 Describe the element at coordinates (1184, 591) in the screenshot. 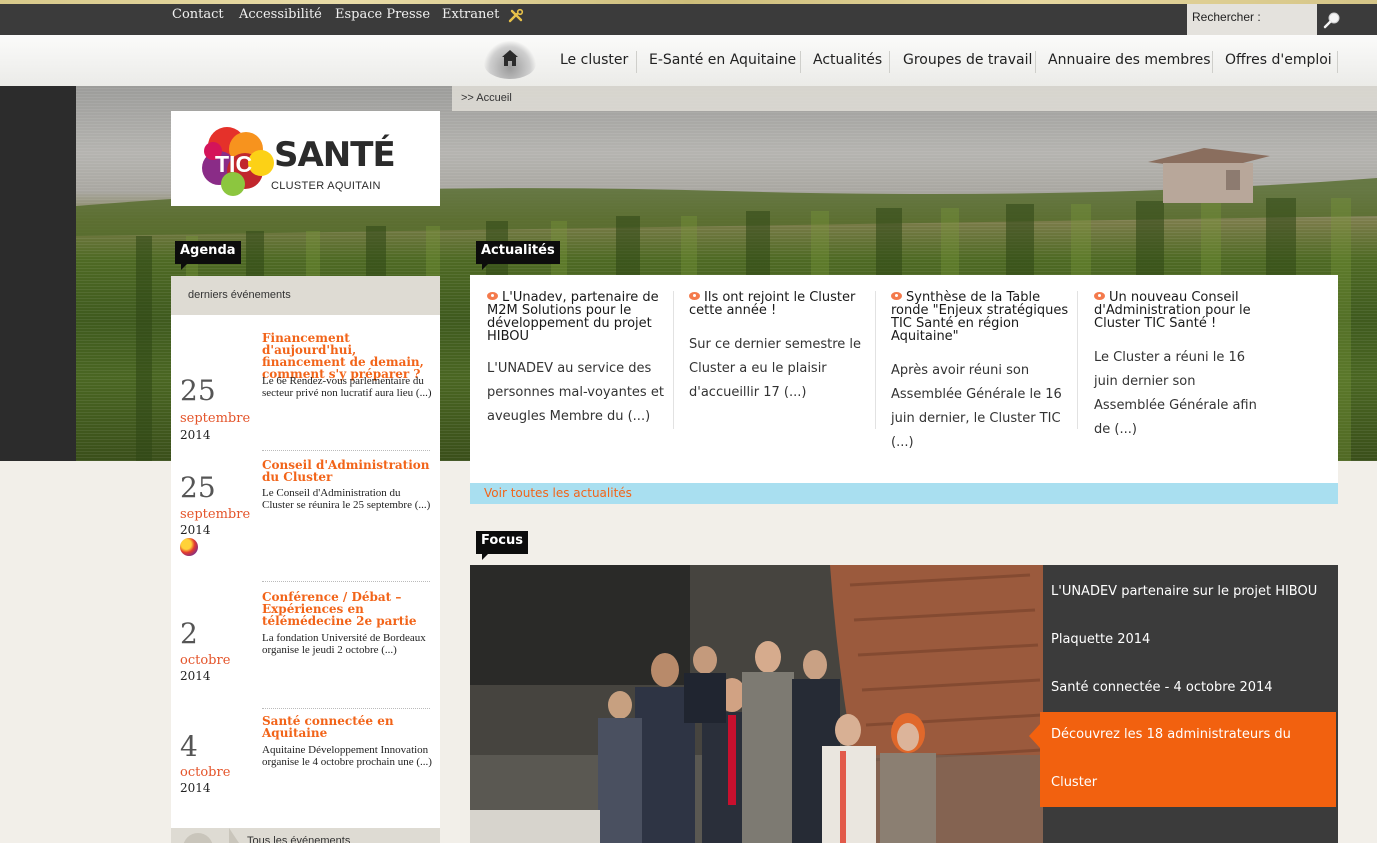

I see `focus-item: L'UNADEV partenaire sur le projet HIBOU` at that location.